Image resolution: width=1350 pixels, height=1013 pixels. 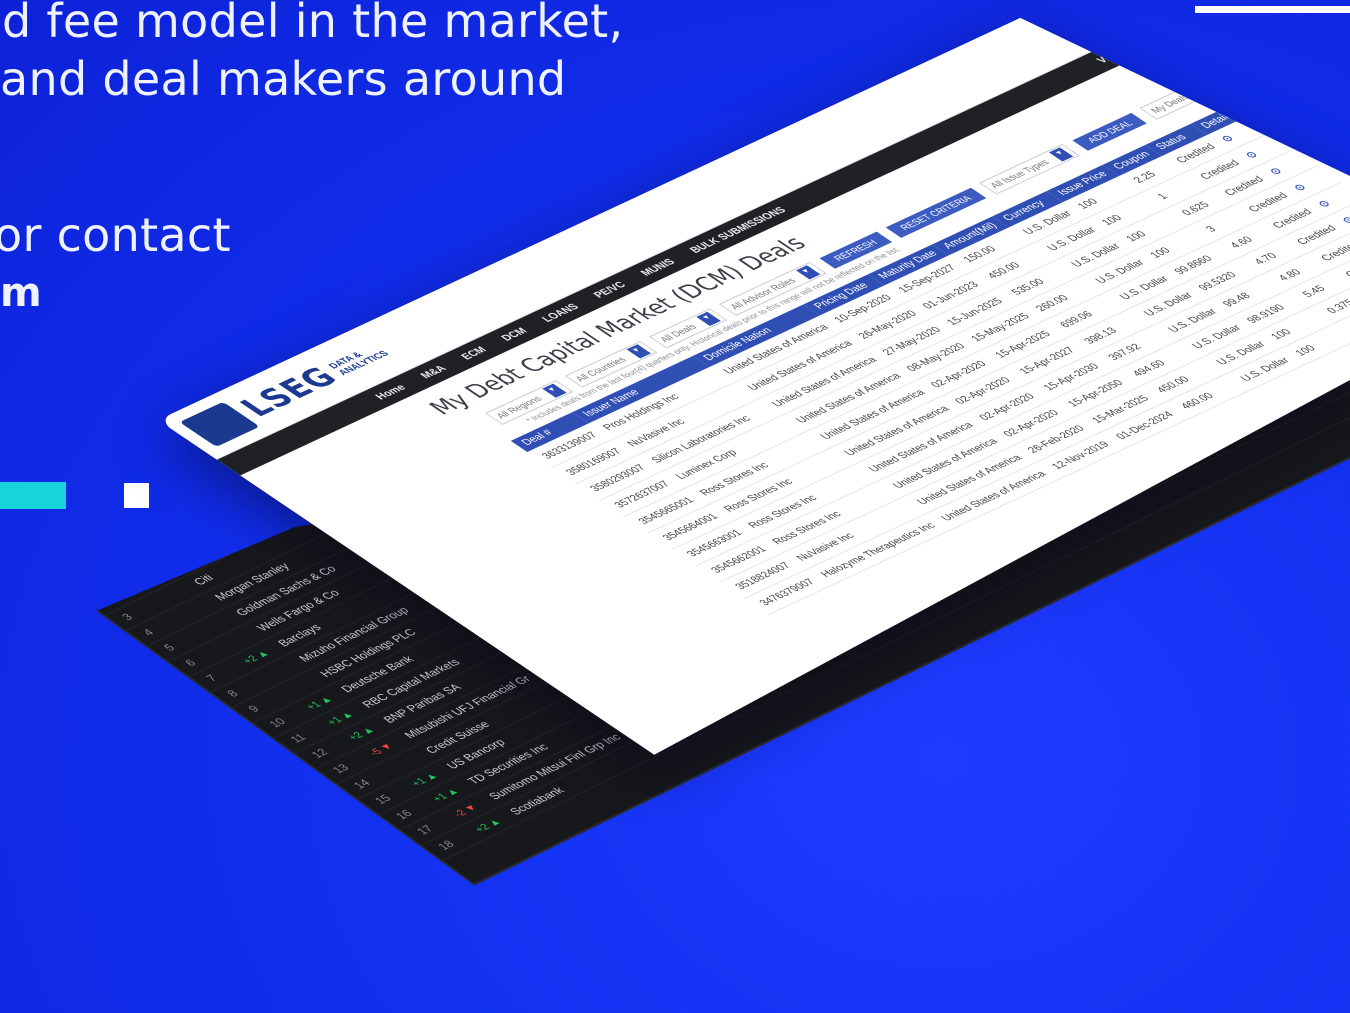 I want to click on sort-select-value: Pricing Date, so click(x=1247, y=68).